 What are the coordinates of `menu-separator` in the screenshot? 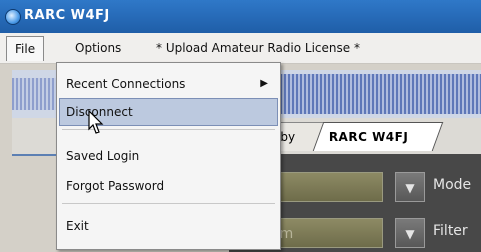 It's located at (168, 203).